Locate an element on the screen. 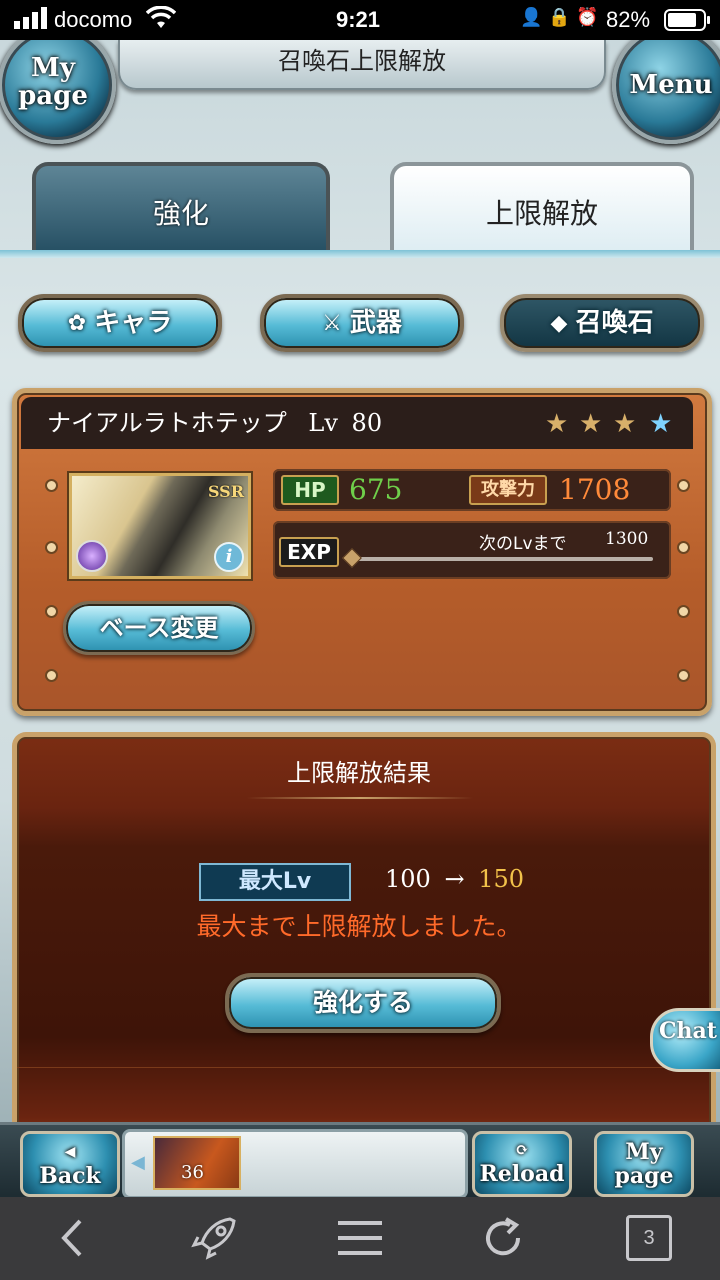 The image size is (720, 1280). summon-name: ナイアルラトホテップ is located at coordinates (167, 423).